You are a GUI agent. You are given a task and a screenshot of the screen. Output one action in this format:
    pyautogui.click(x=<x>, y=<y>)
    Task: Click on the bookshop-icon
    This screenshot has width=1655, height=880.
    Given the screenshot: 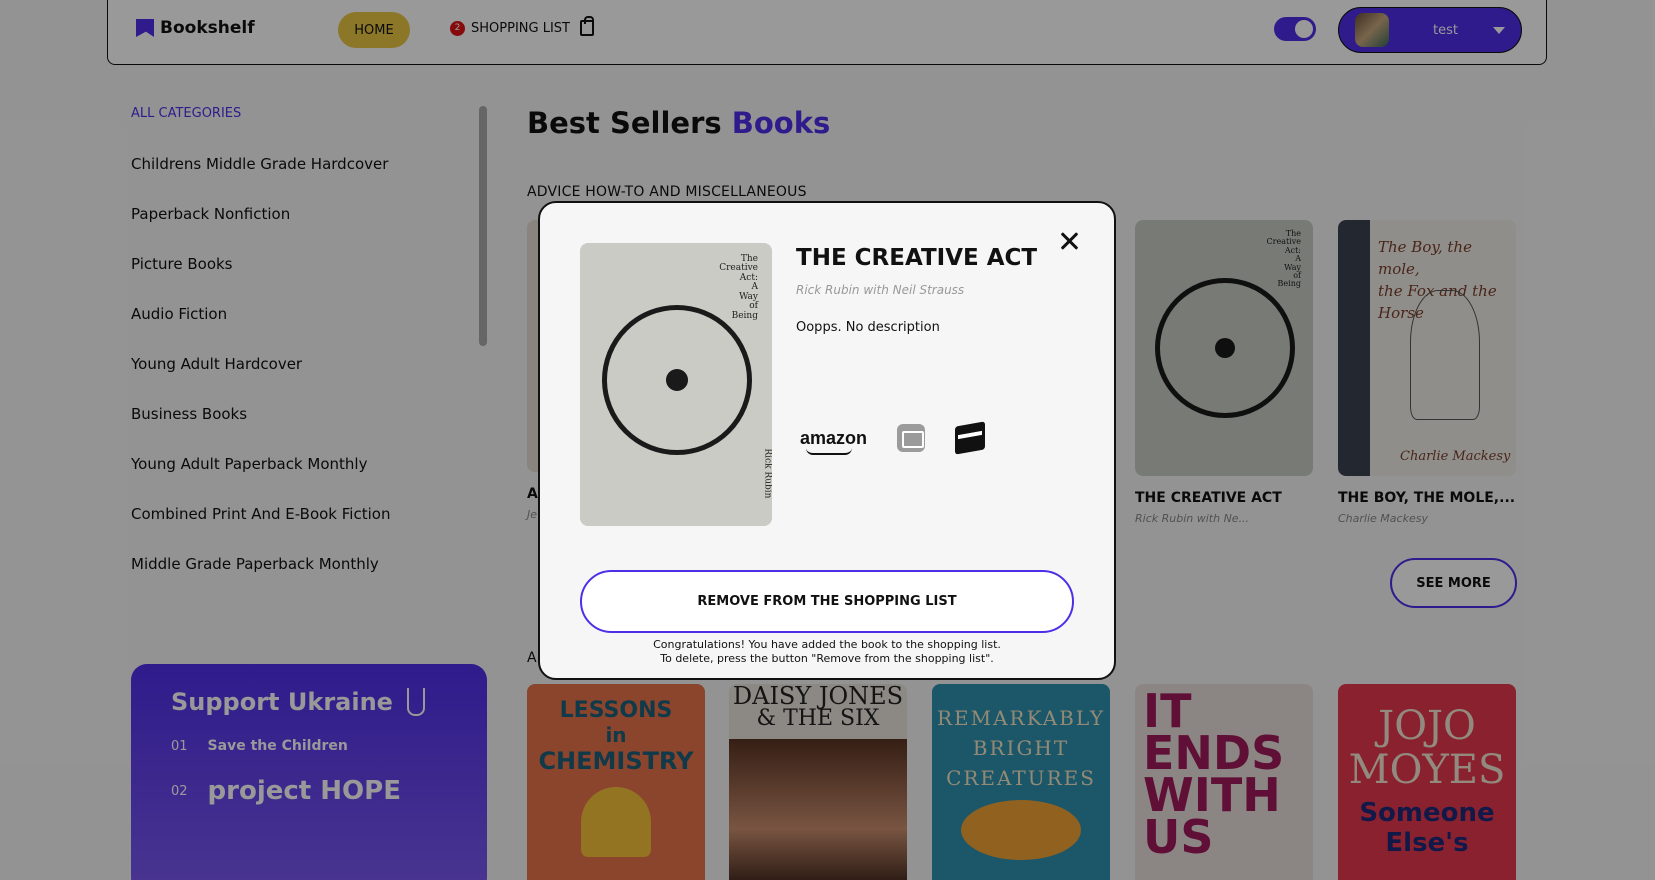 What is the action you would take?
    pyautogui.click(x=970, y=438)
    